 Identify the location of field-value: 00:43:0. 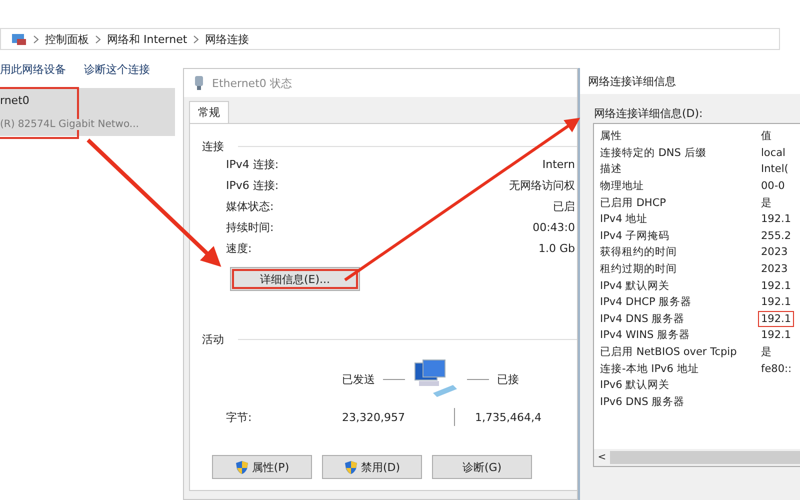
(553, 227).